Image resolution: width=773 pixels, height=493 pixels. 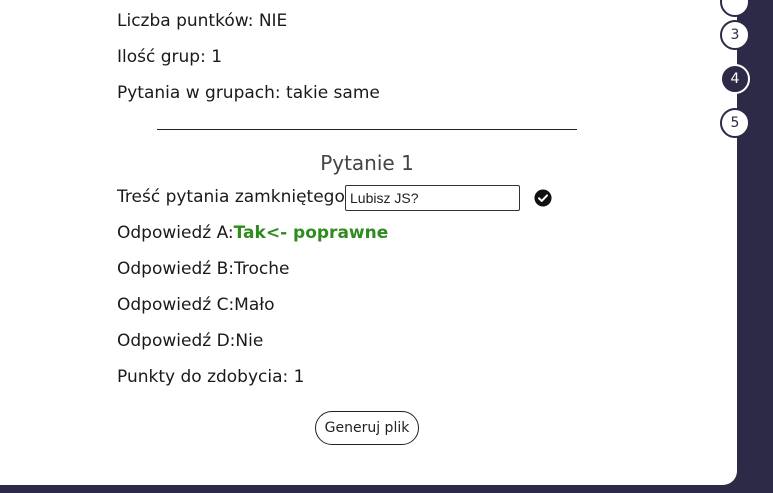 I want to click on answer-c: Odpowiedź C:Mało, so click(x=196, y=305).